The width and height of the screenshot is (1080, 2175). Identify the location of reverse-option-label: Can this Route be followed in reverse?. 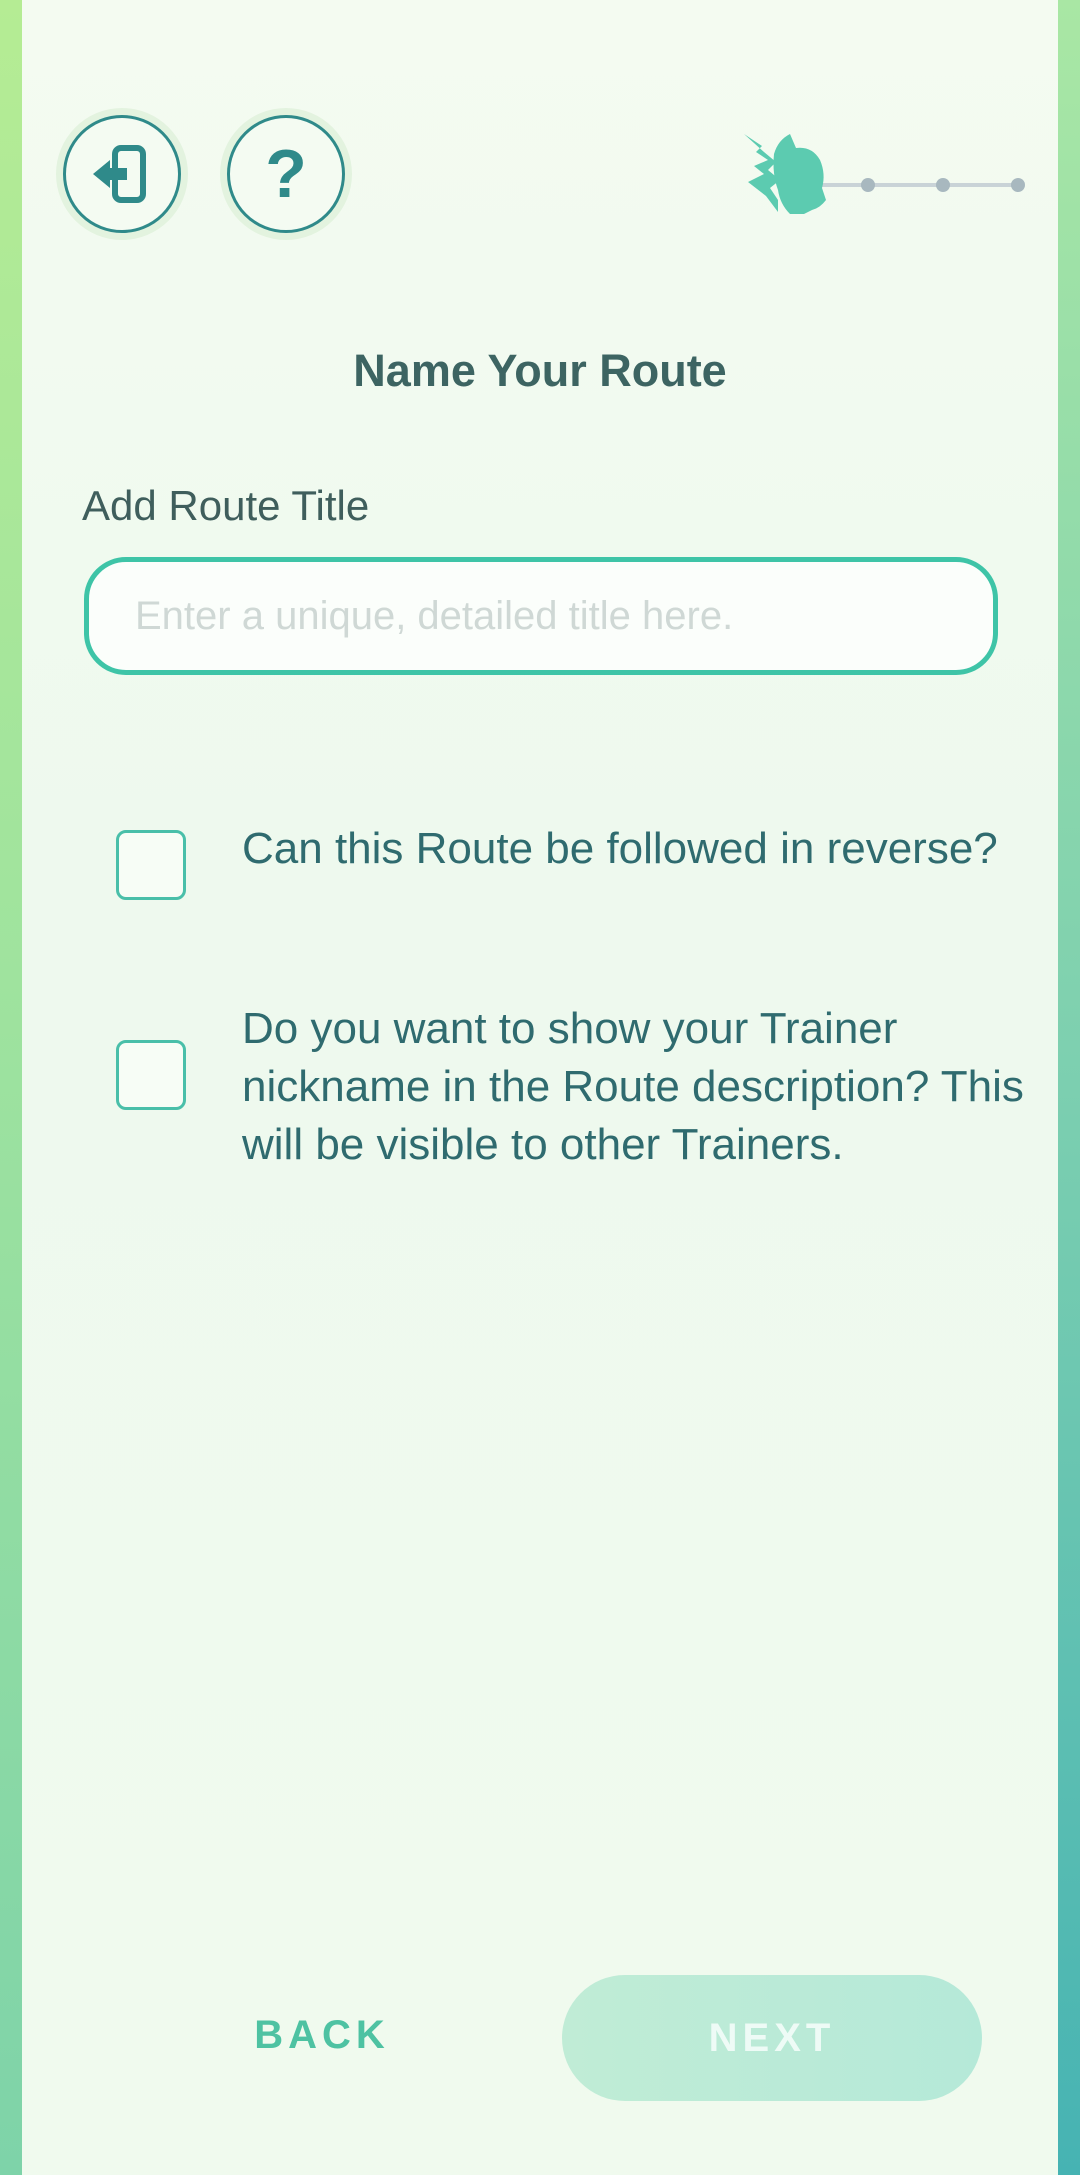
(620, 848).